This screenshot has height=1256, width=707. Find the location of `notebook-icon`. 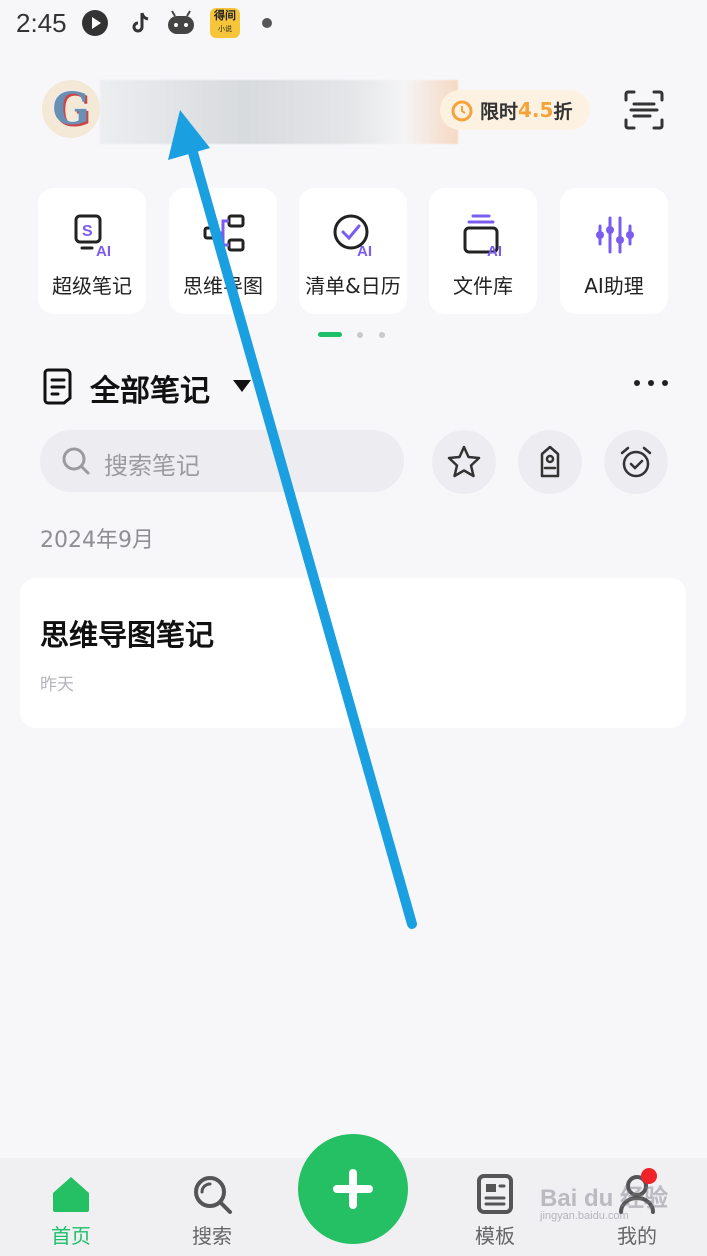

notebook-icon is located at coordinates (57, 386).